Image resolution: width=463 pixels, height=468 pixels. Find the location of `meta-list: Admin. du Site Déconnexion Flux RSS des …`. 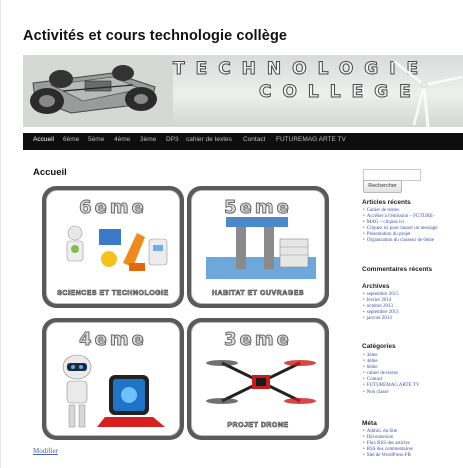

meta-list: Admin. du Site Déconnexion Flux RSS des … is located at coordinates (388, 444).